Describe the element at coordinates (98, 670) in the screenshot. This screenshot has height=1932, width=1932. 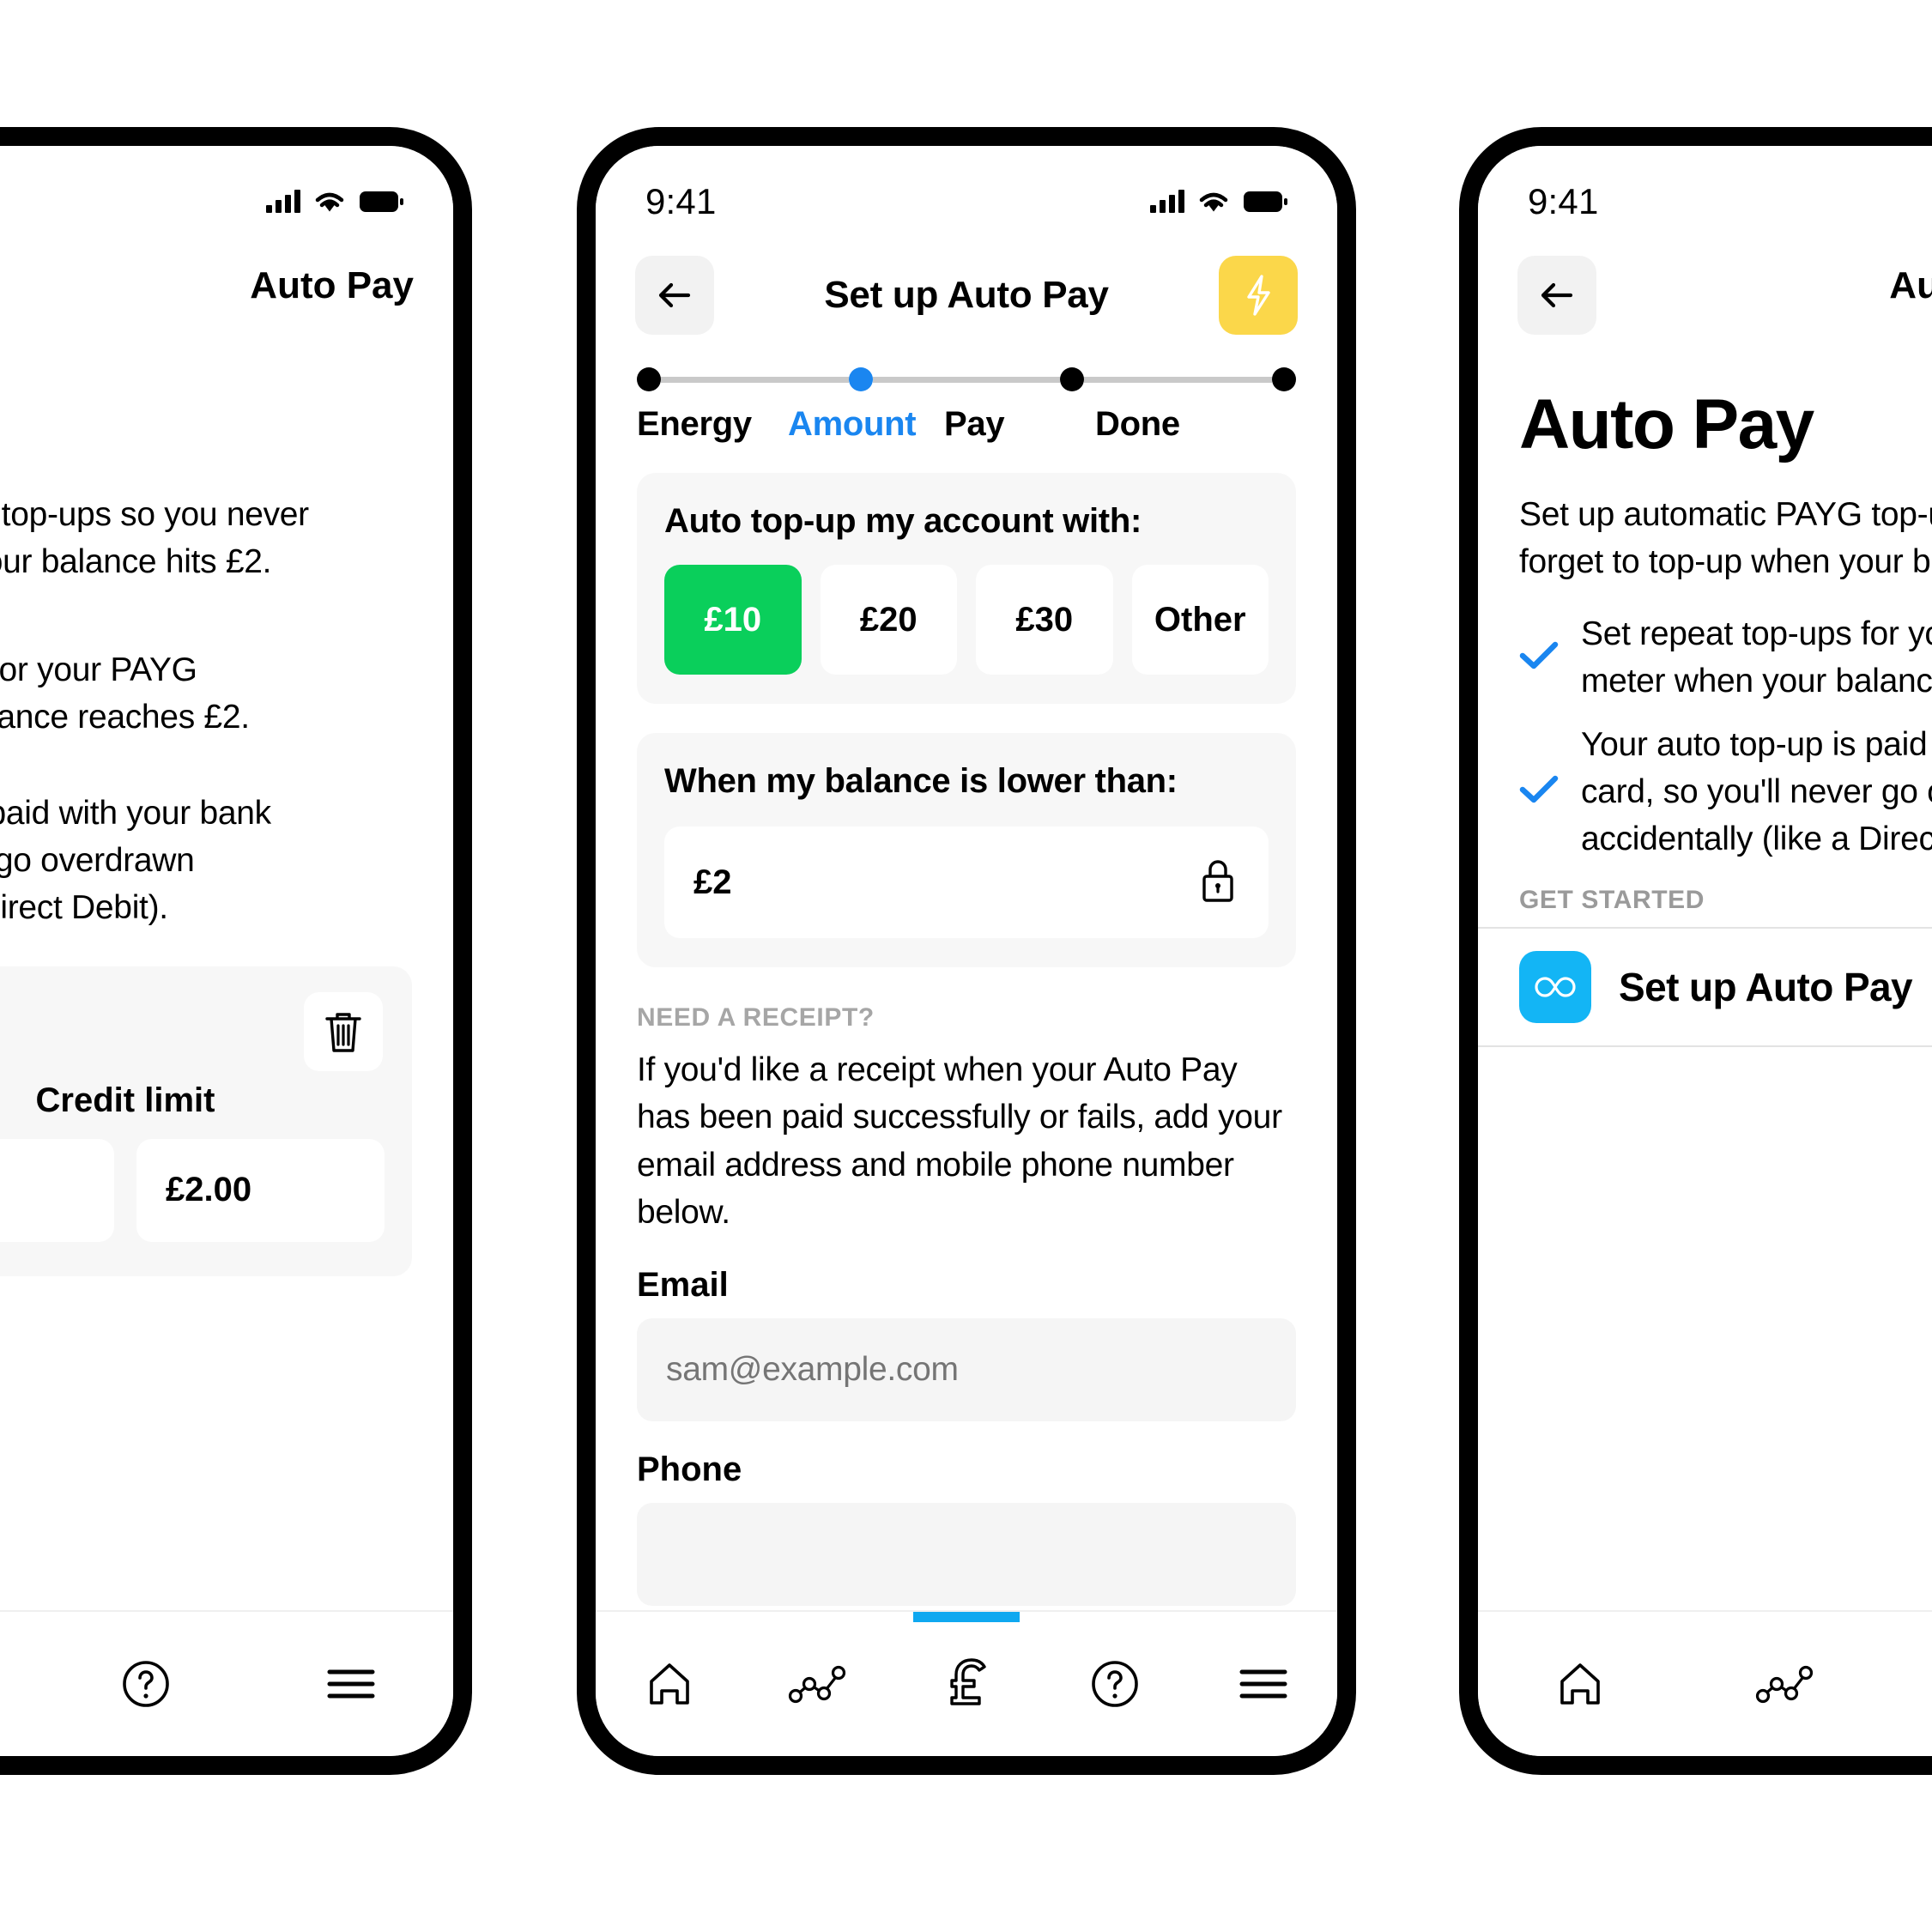
I see `left-checklist-line-1: op-ups for your PAYG` at that location.